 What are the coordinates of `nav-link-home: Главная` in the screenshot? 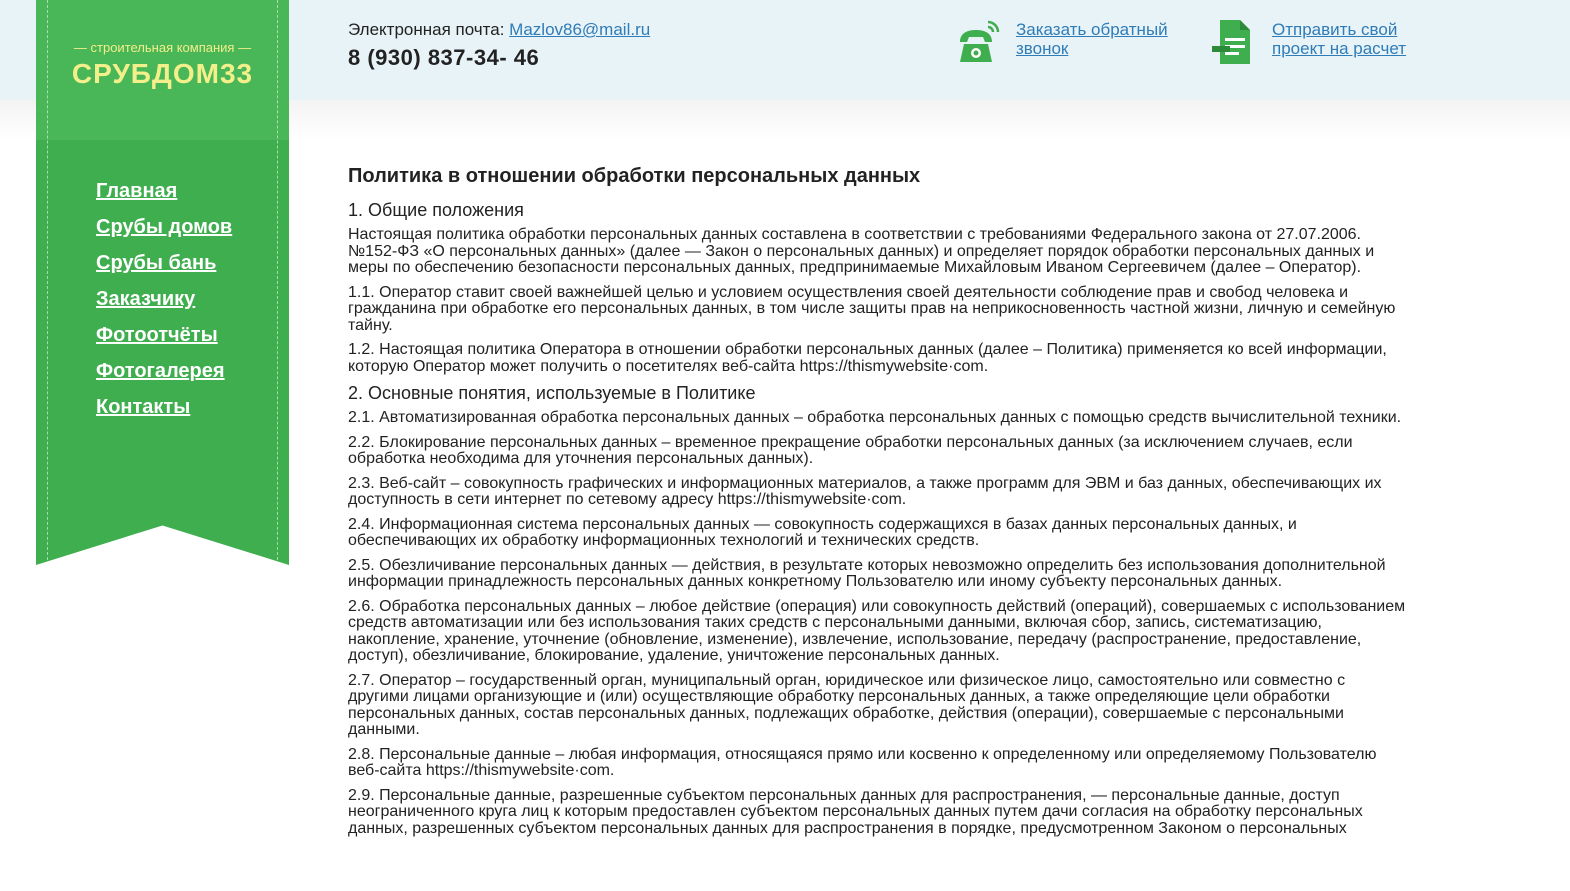 It's located at (136, 191).